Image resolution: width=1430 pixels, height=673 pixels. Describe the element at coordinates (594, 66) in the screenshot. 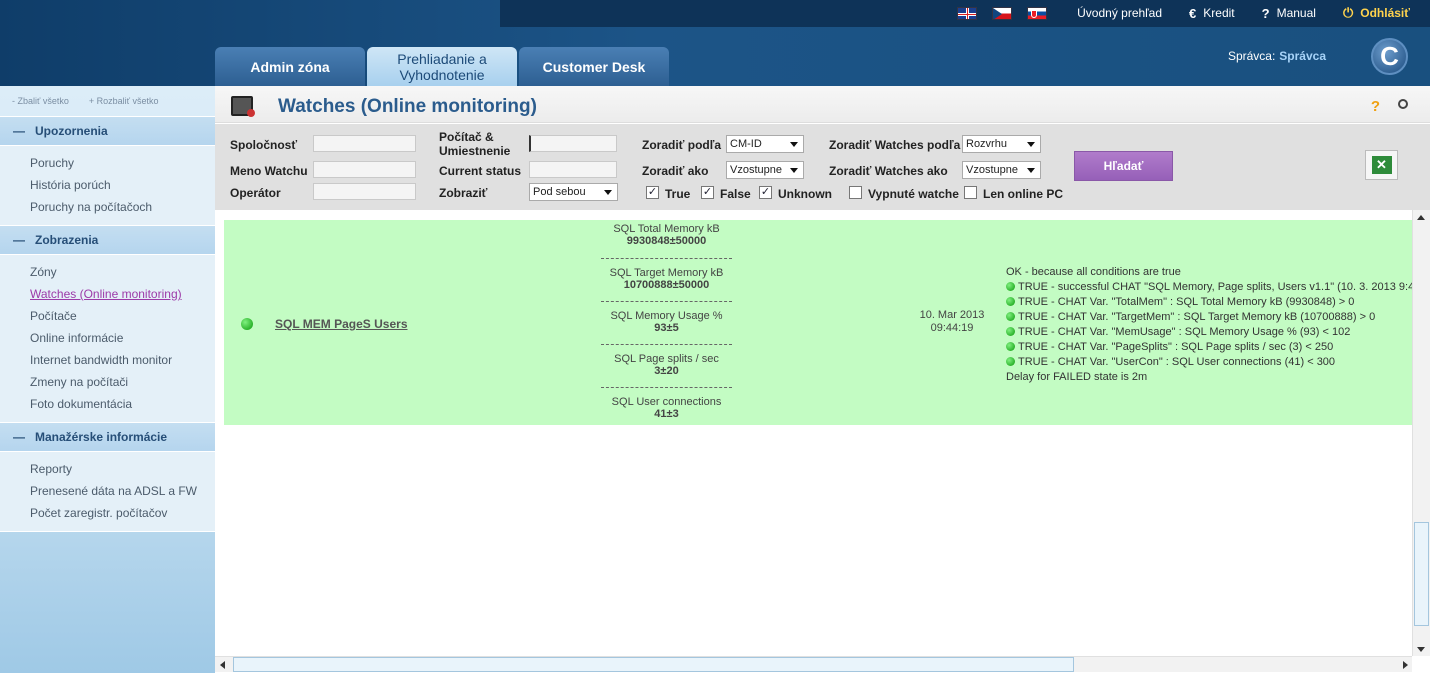

I see `tab-customer-desk: Customer Desk` at that location.